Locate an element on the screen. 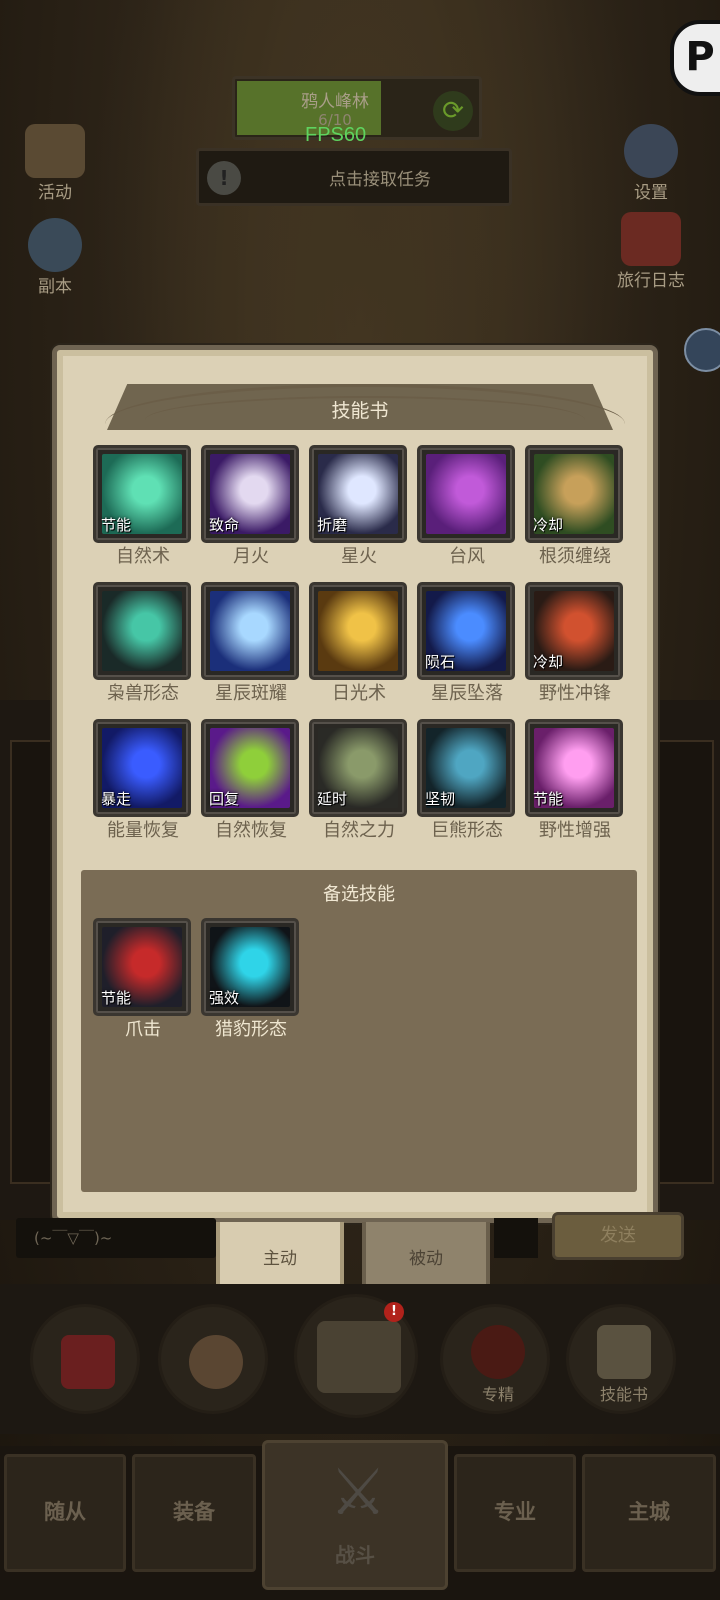 The height and width of the screenshot is (1600, 720). action-row: 专精 技能书 is located at coordinates (360, 1359).